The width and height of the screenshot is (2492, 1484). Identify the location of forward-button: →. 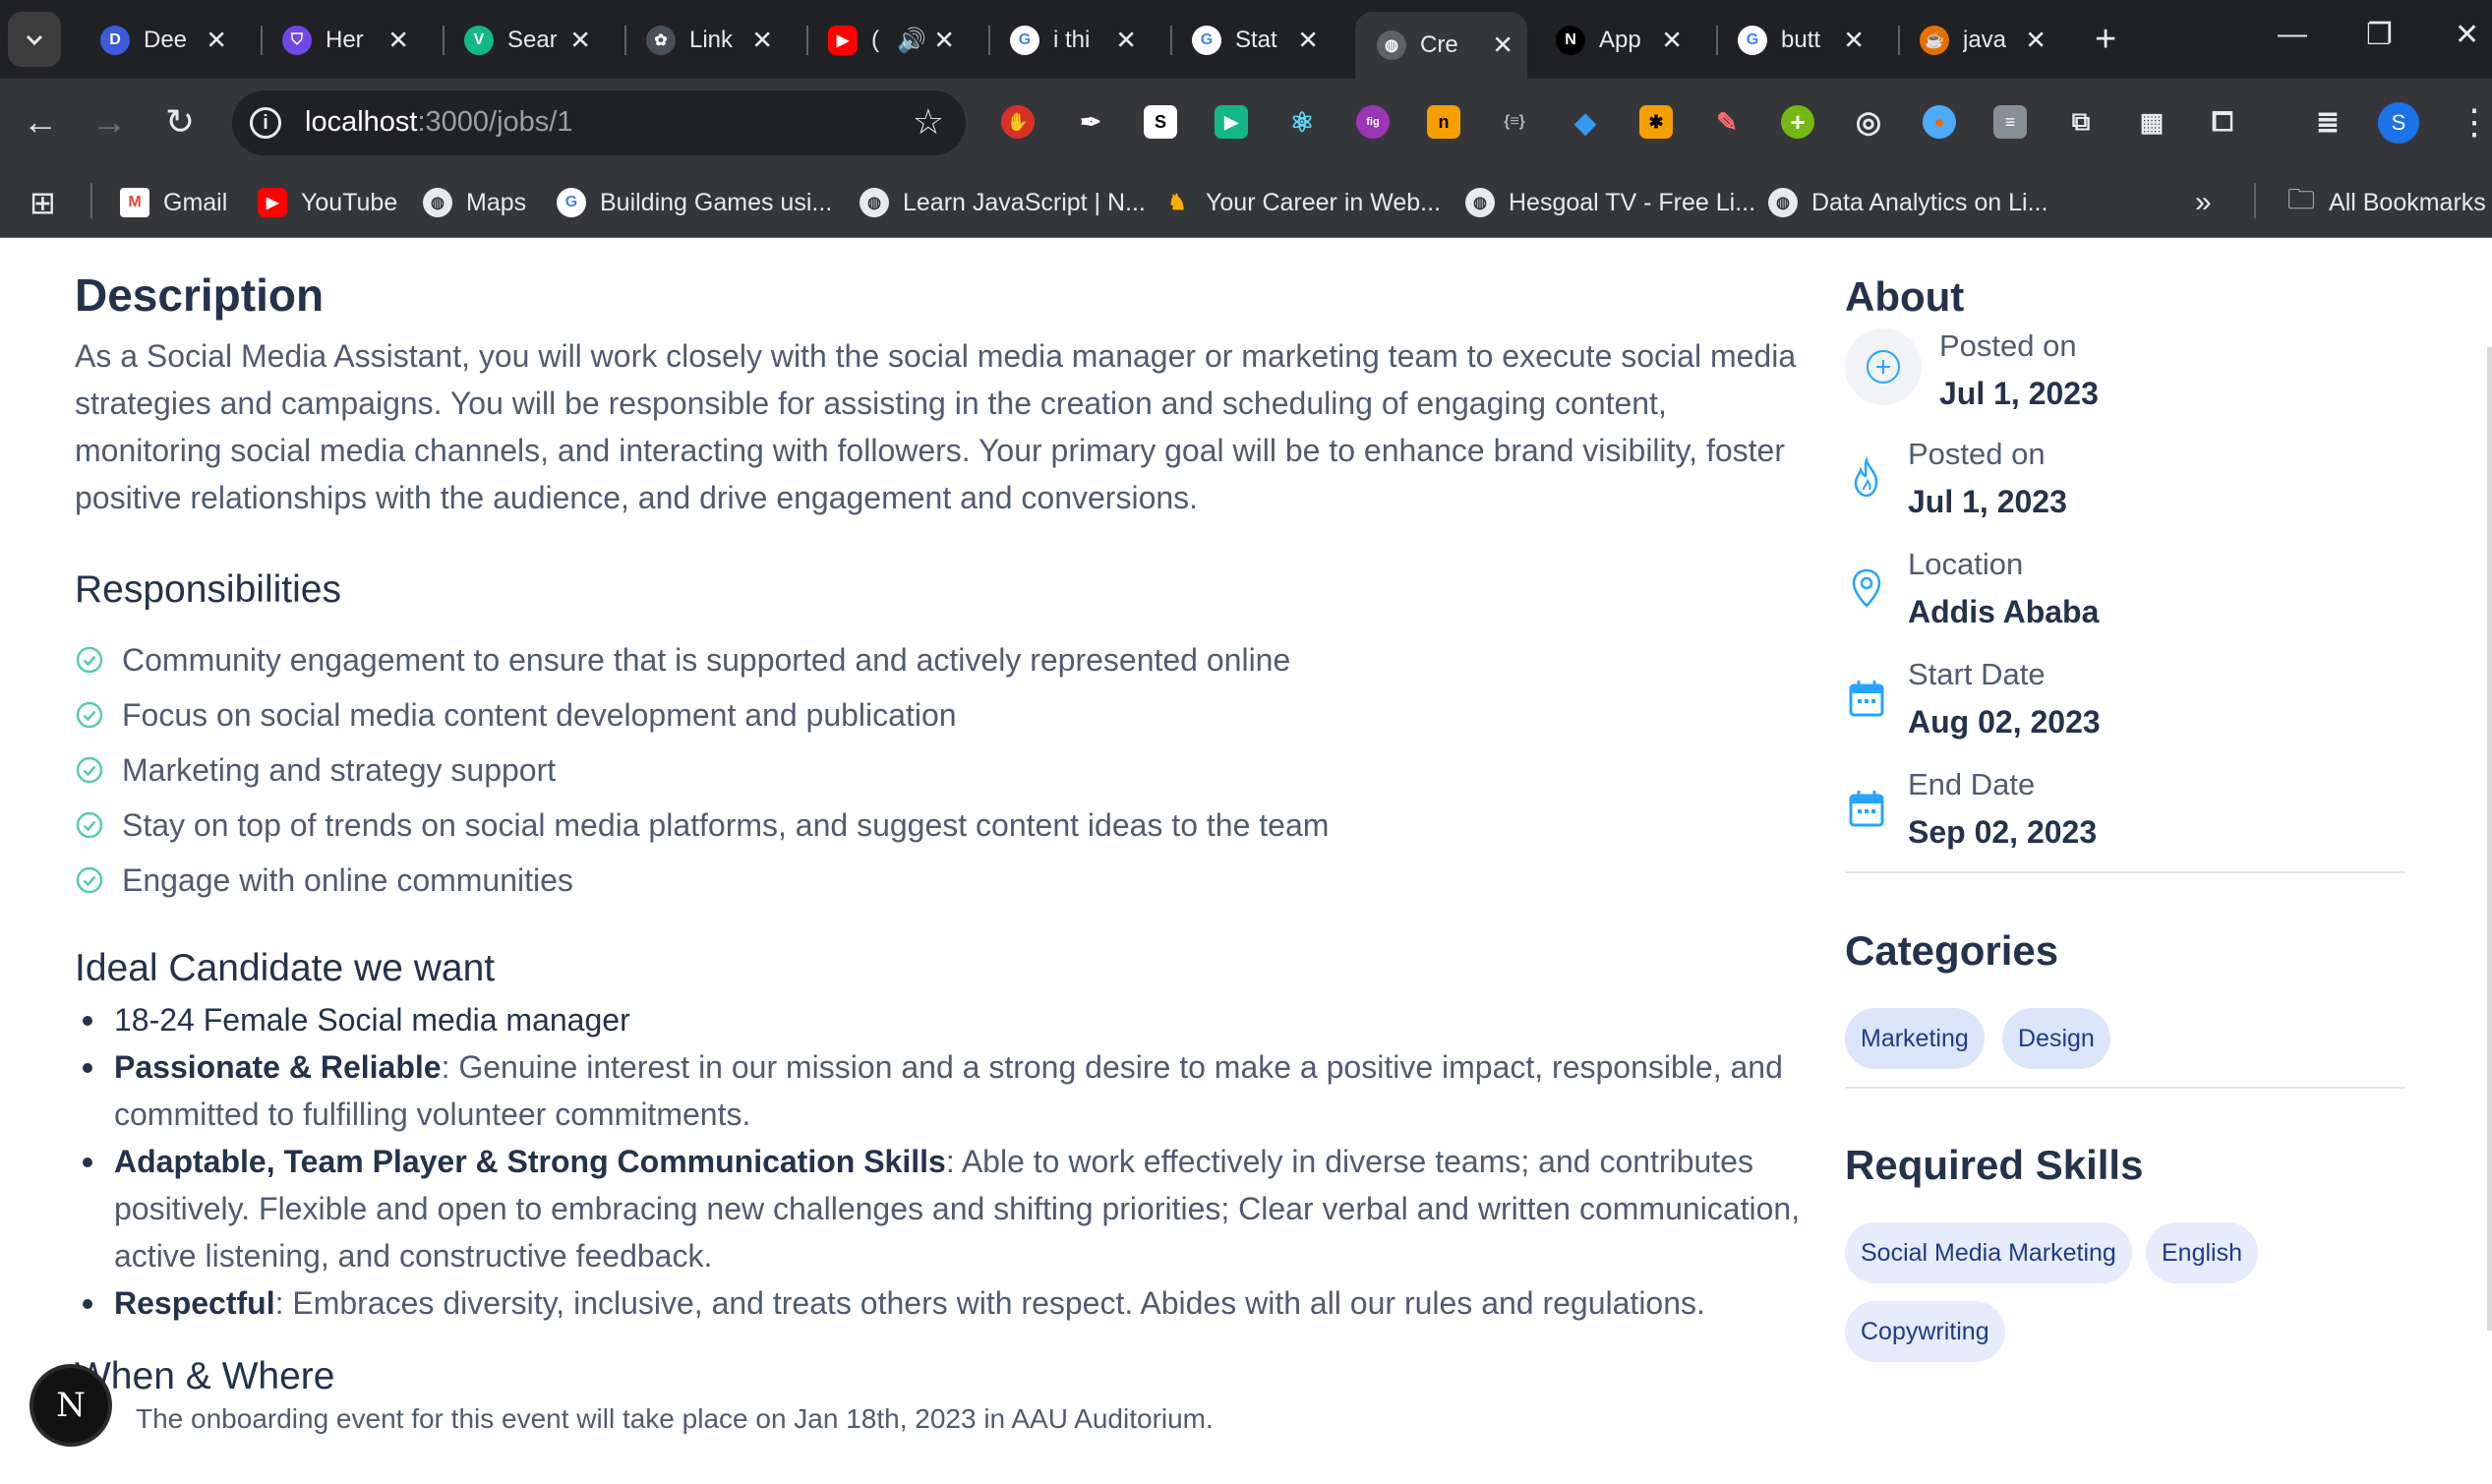
(109, 122).